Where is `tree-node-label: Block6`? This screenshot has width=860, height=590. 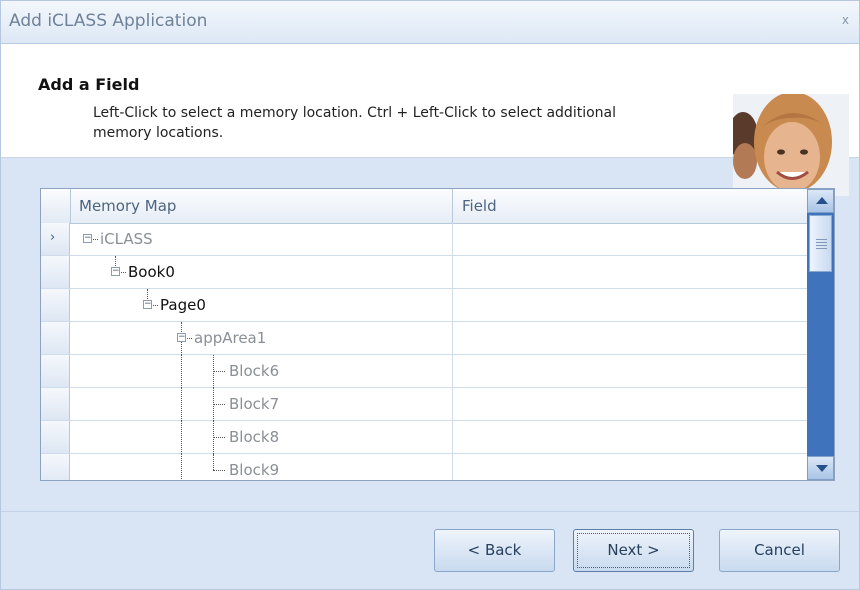 tree-node-label: Block6 is located at coordinates (254, 371).